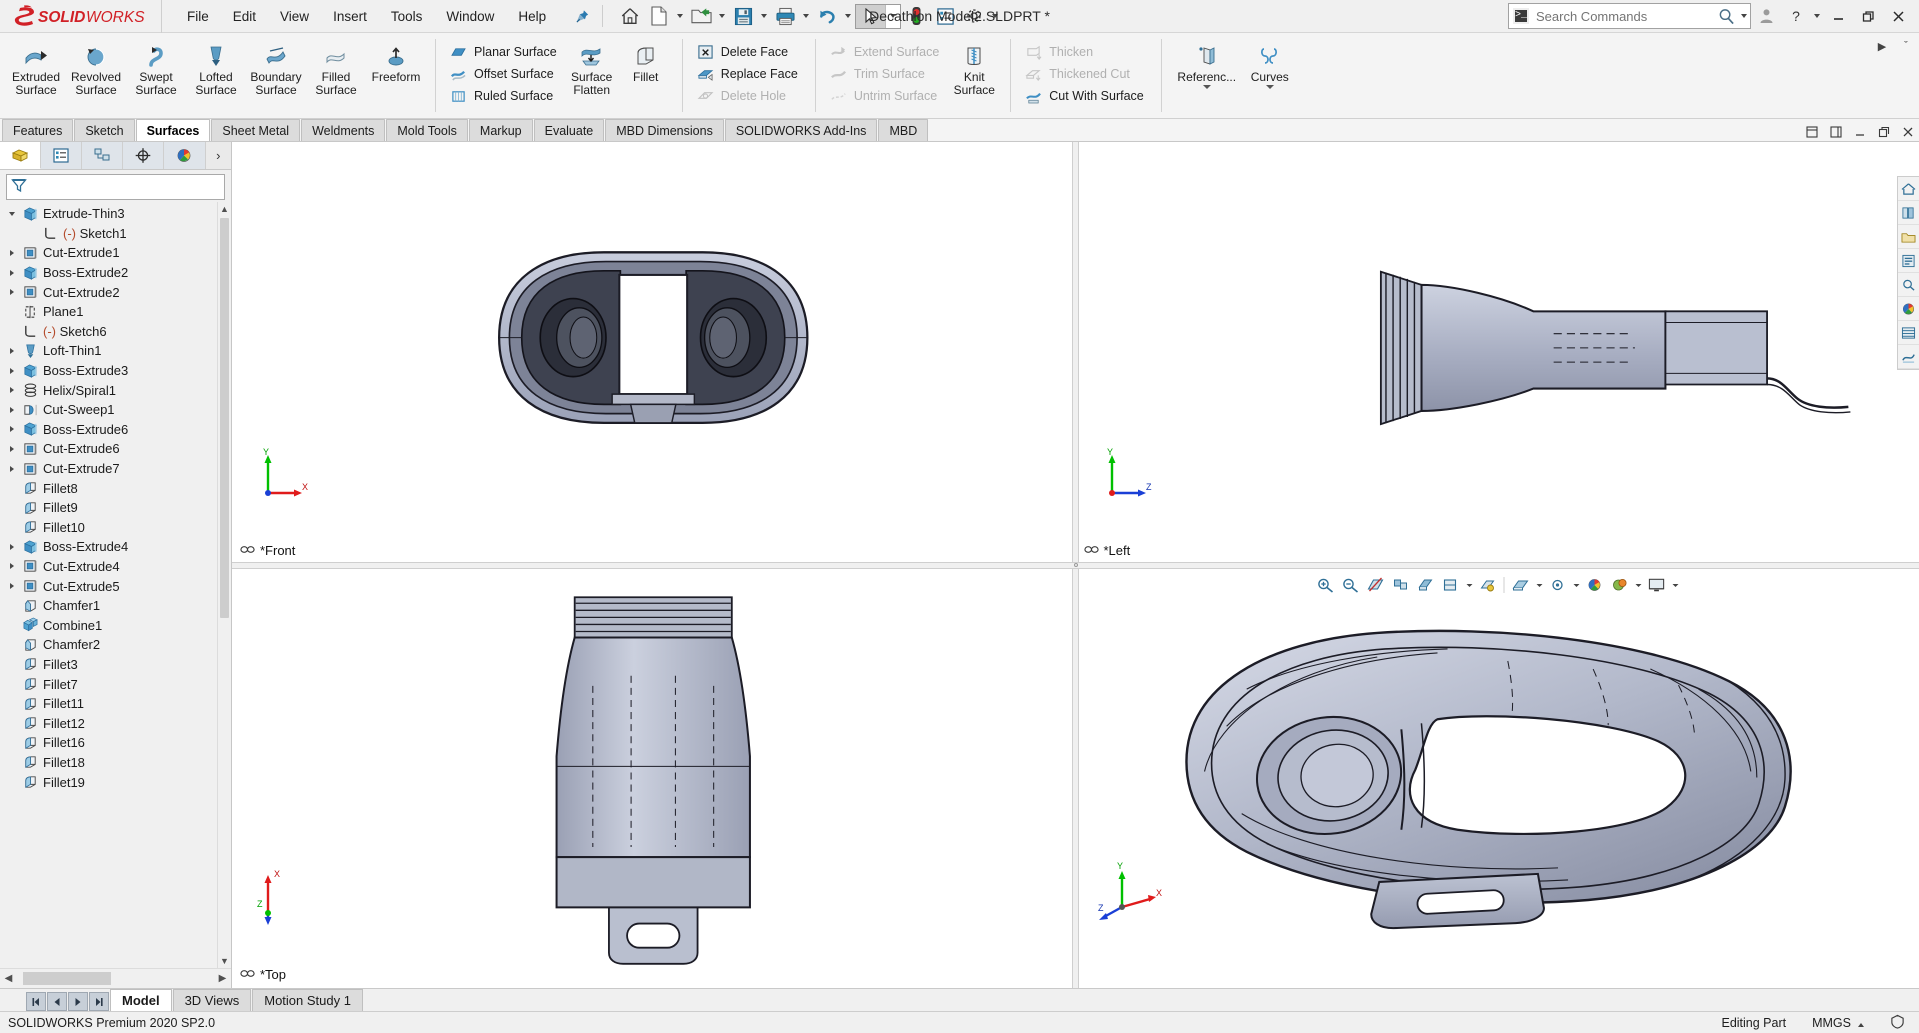 This screenshot has width=1919, height=1033. What do you see at coordinates (1326, 585) in the screenshot?
I see `zoom-to-fit-icon` at bounding box center [1326, 585].